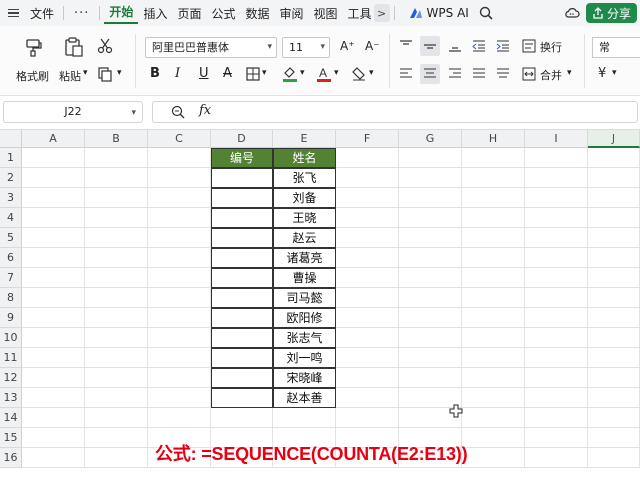  I want to click on cell-h14, so click(493, 418).